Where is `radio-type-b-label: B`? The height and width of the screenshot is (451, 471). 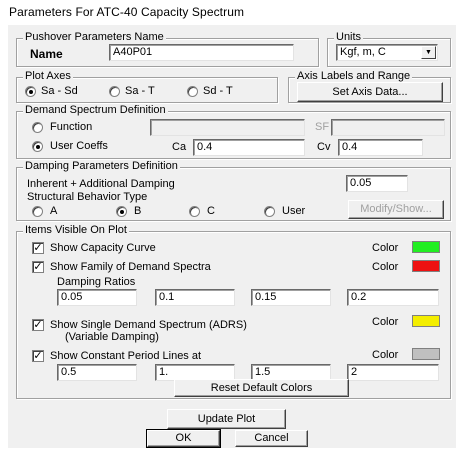 radio-type-b-label: B is located at coordinates (138, 211).